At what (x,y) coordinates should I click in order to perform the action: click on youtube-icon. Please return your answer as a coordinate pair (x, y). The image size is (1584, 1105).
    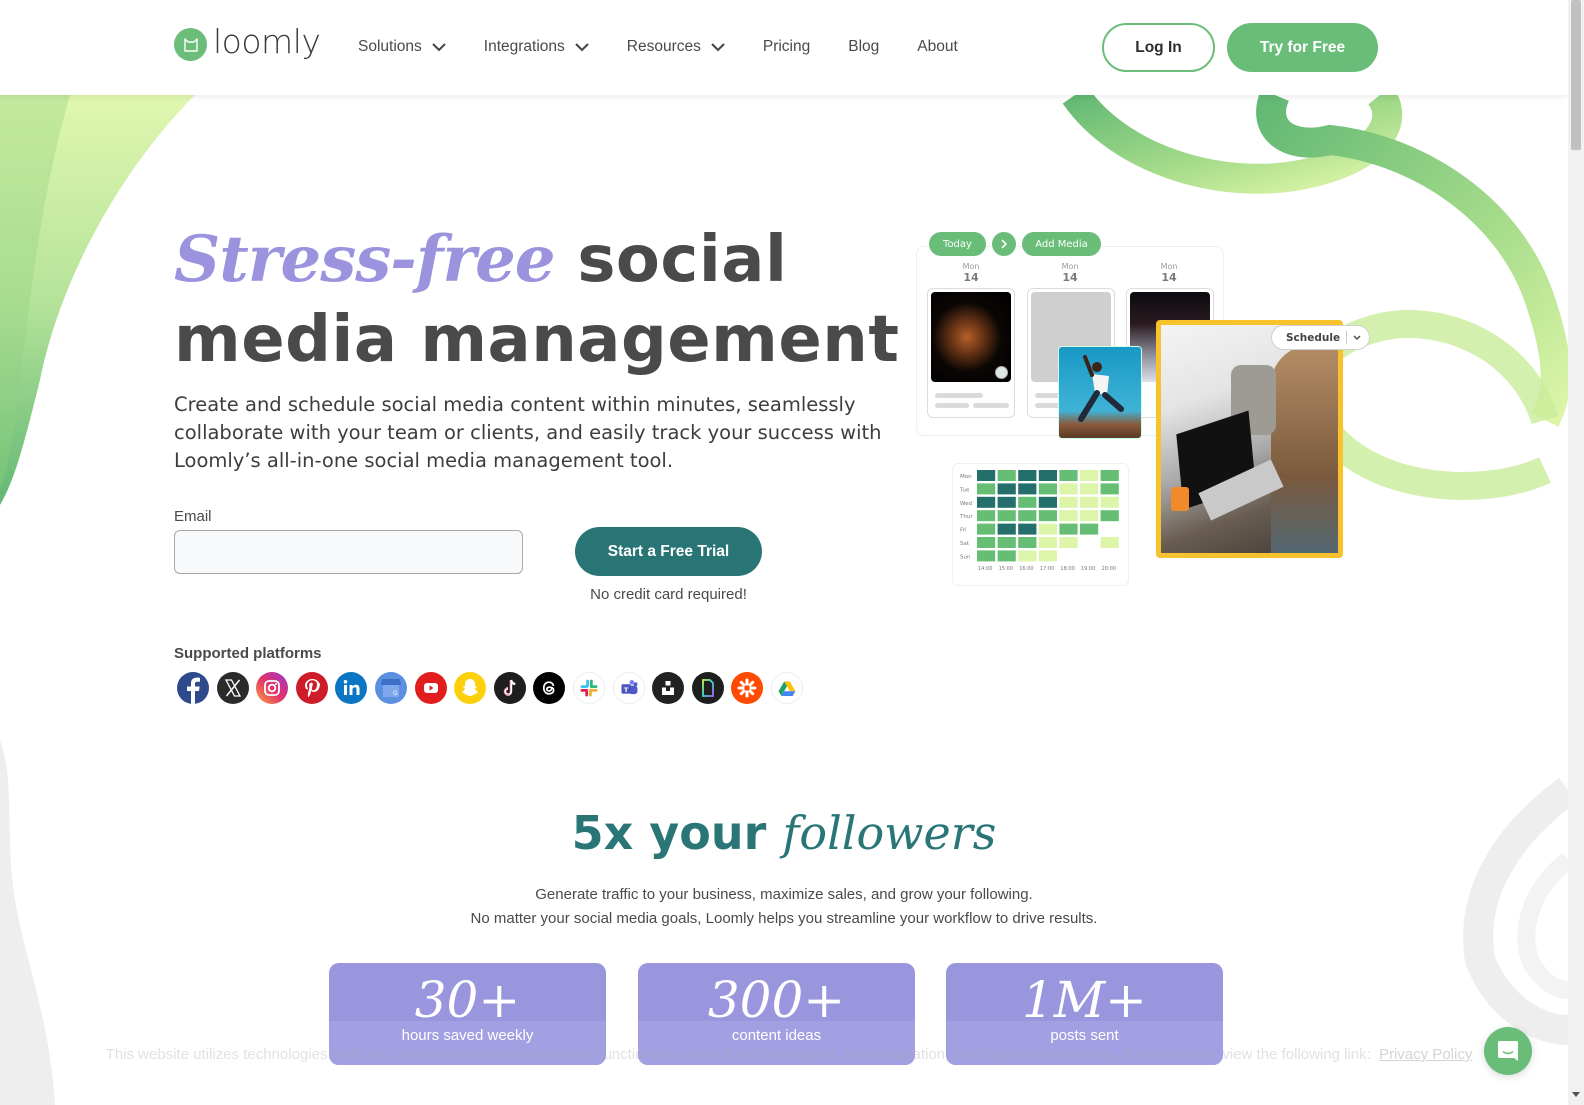
    Looking at the image, I should click on (430, 688).